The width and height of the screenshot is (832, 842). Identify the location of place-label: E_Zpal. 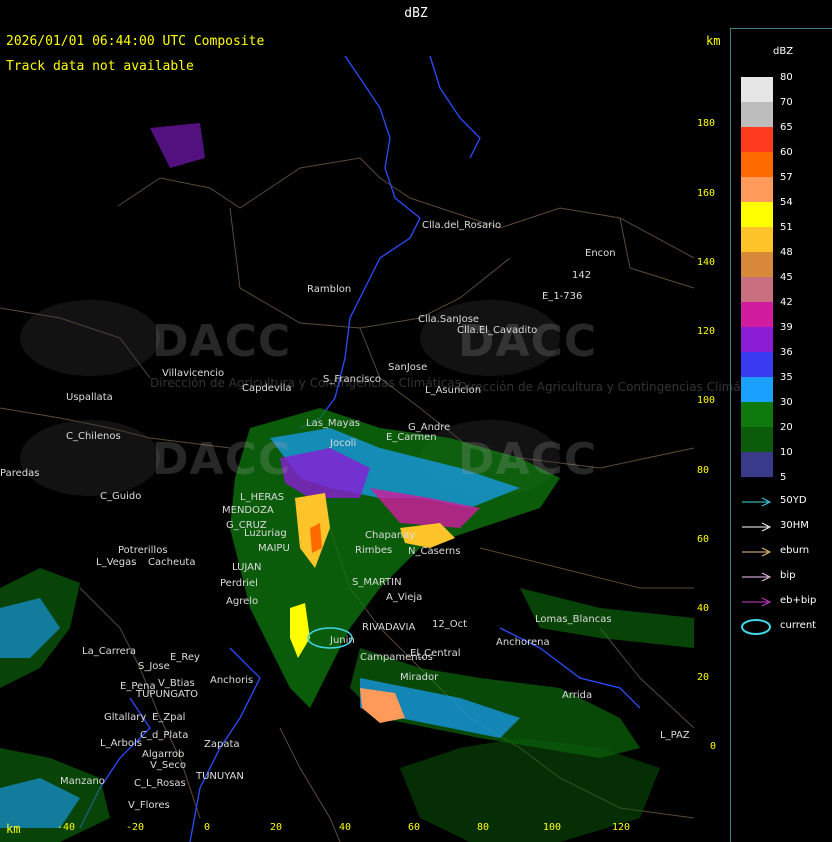
(169, 717).